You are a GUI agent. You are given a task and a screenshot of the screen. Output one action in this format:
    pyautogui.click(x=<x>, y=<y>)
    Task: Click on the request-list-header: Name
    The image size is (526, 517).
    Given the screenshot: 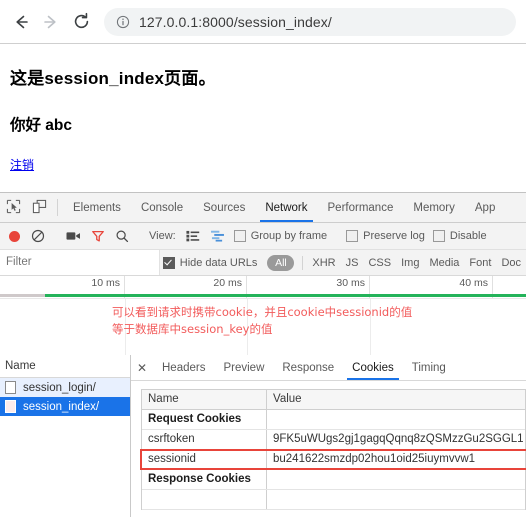 What is the action you would take?
    pyautogui.click(x=65, y=366)
    